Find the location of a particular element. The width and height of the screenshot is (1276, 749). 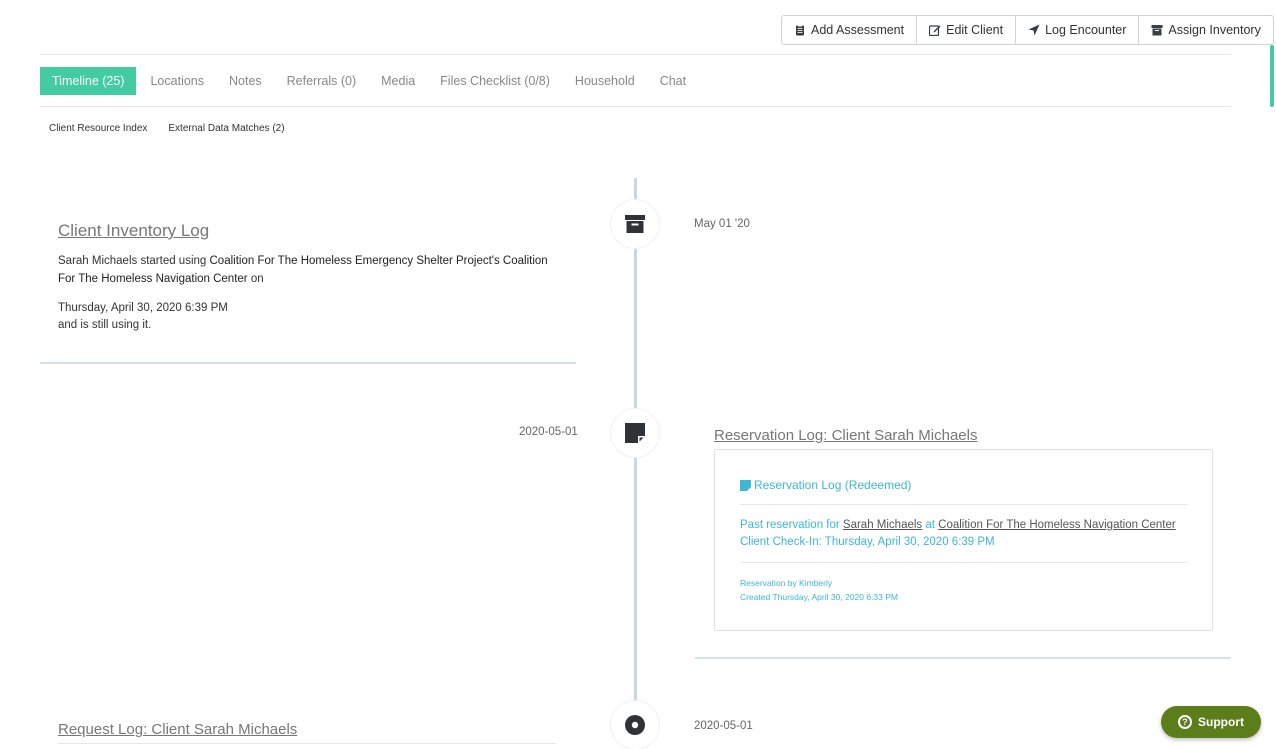

reservation-by: Reservation by Kimberly is located at coordinates (786, 583).